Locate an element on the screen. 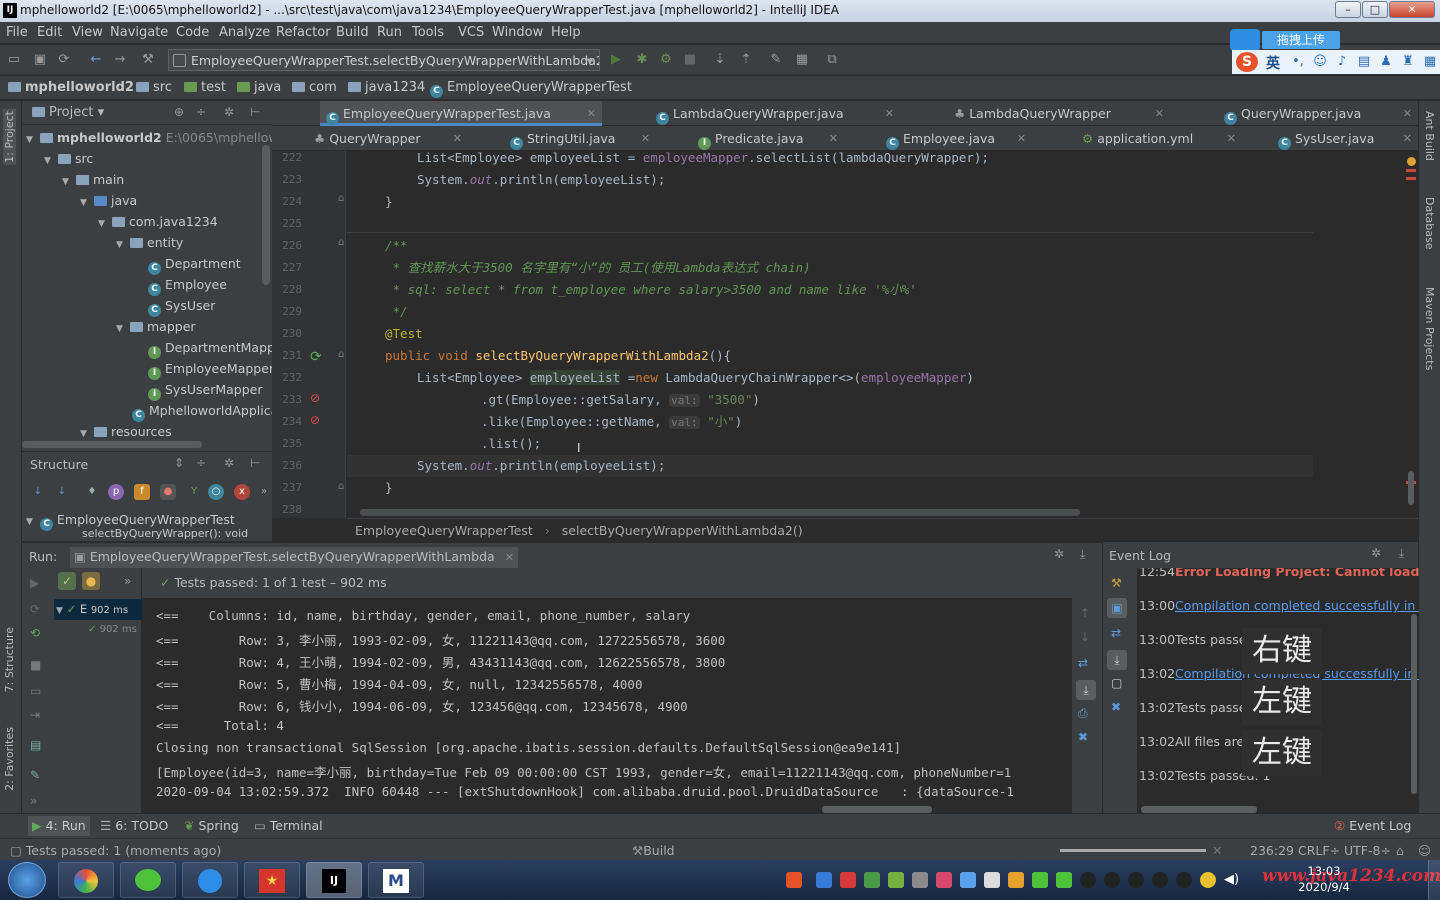 Image resolution: width=1440 pixels, height=900 pixels. close-window-button: ✕ is located at coordinates (1412, 9).